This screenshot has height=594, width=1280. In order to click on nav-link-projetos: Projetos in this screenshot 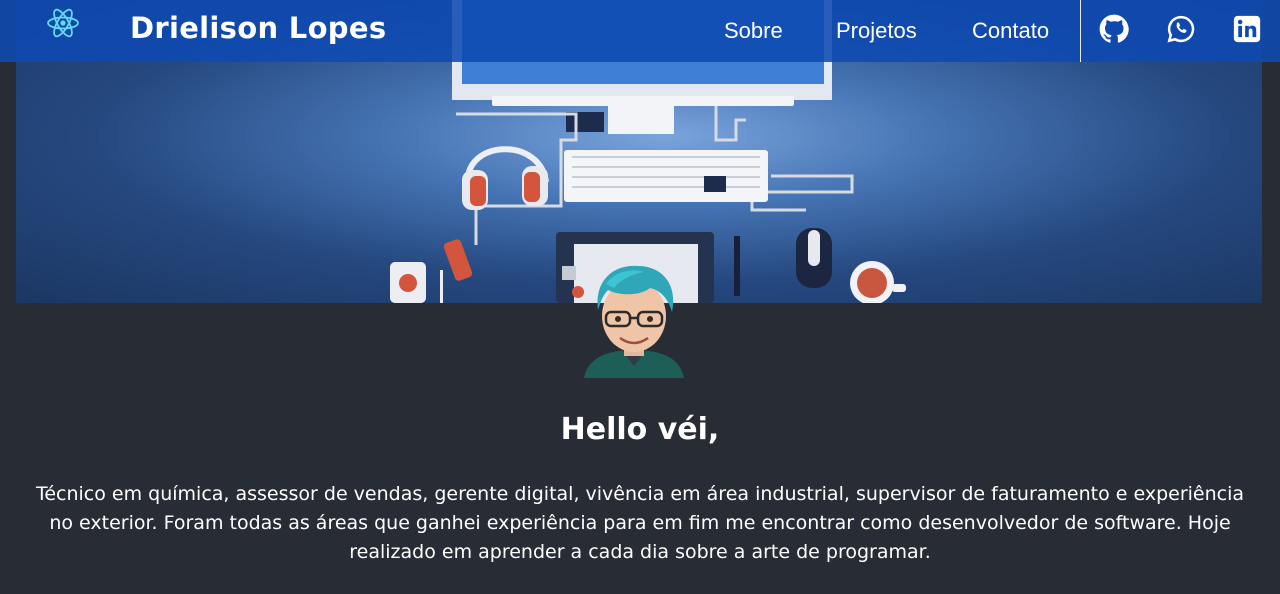, I will do `click(876, 31)`.